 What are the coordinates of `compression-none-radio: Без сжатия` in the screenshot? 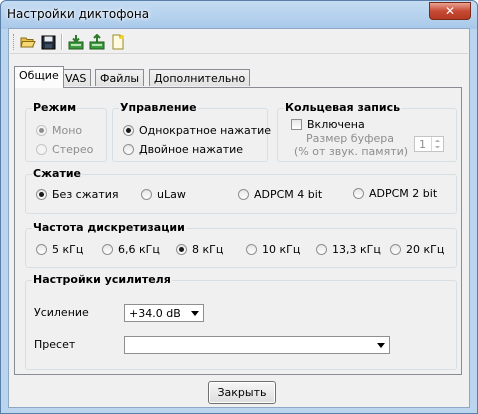 It's located at (77, 194).